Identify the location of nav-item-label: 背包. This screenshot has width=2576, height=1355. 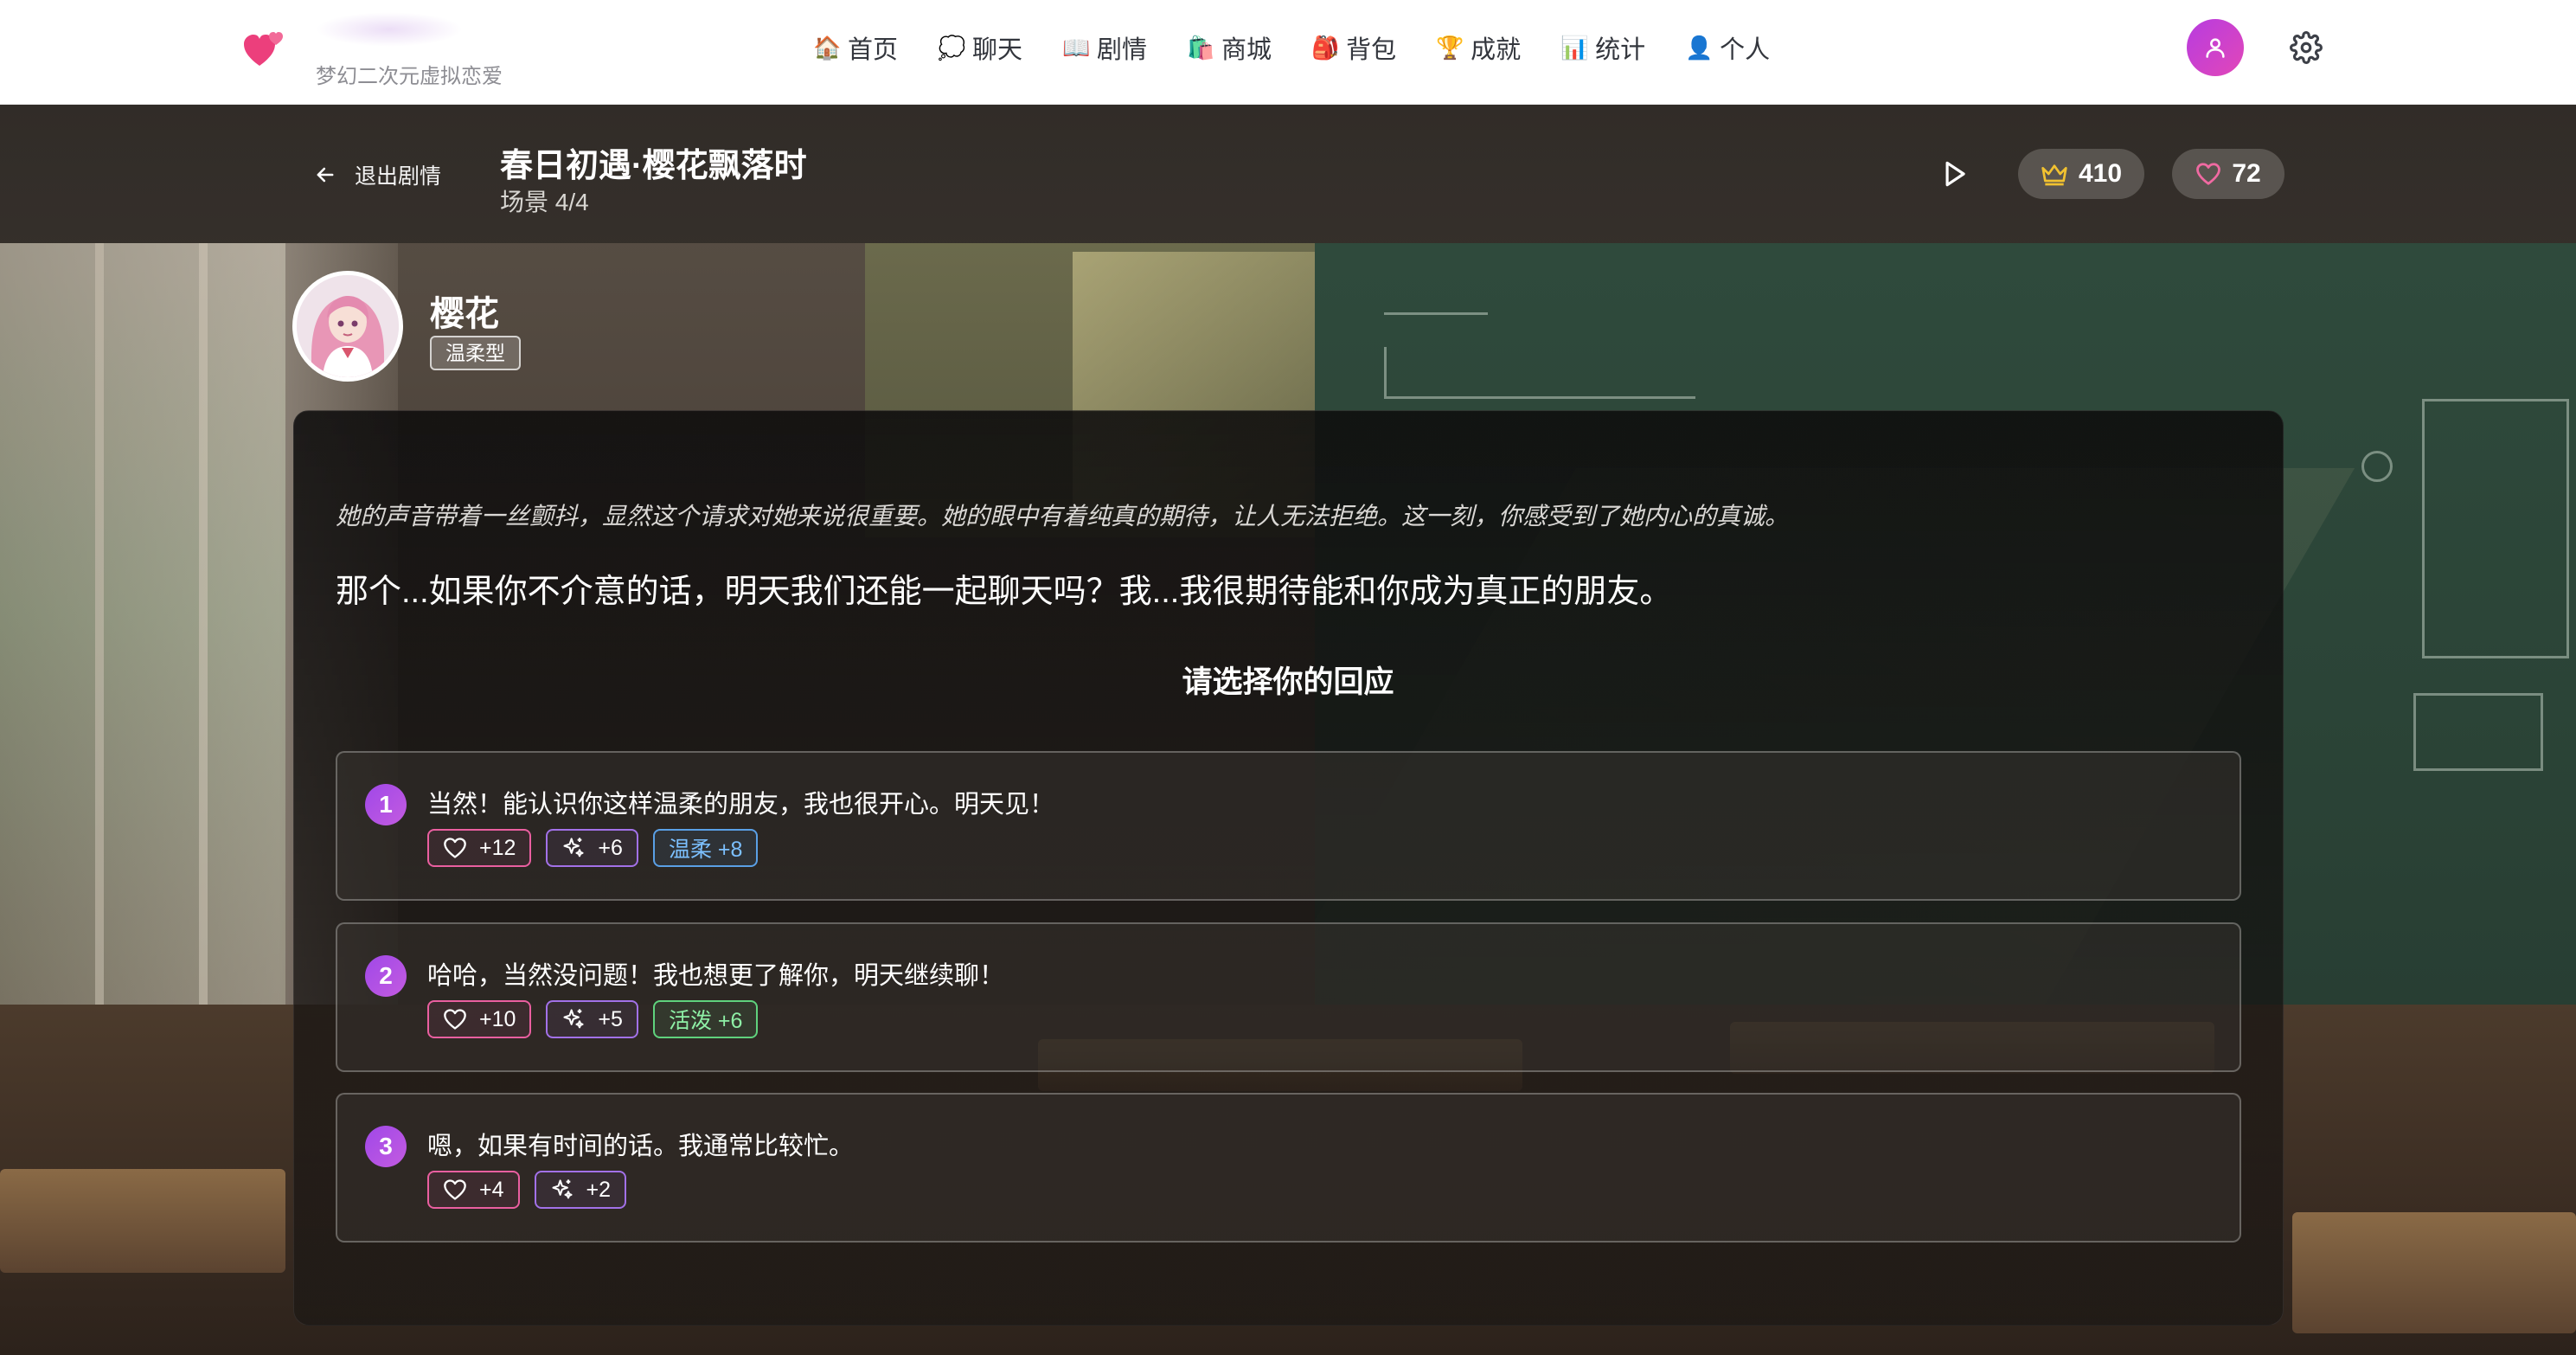
(1371, 50).